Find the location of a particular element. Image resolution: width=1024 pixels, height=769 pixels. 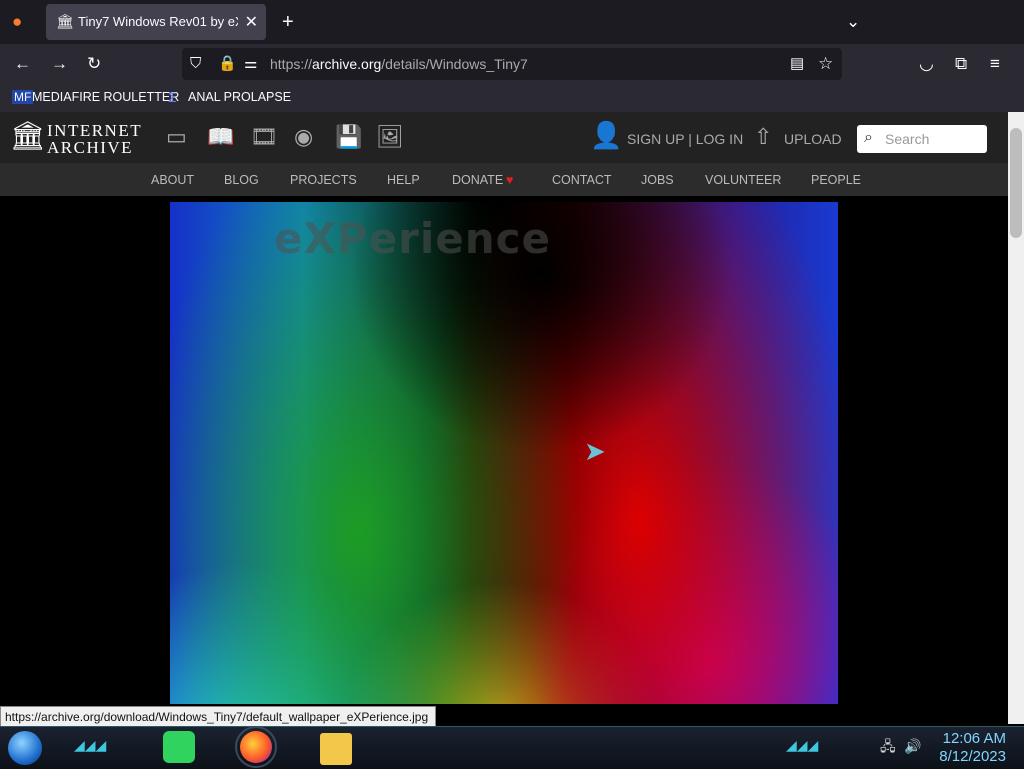

nav-help: HELP is located at coordinates (403, 180).